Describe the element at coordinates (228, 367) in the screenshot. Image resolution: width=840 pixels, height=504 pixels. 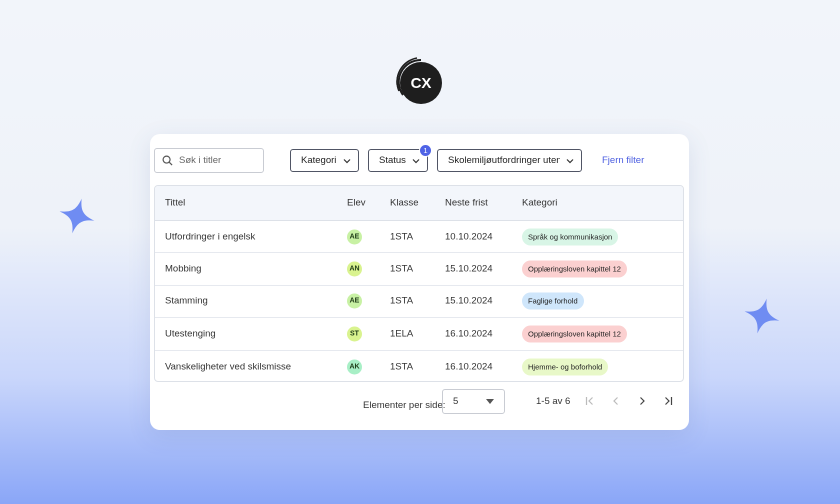
I see `row-title: Vanskeligheter ved skilsmisse` at that location.